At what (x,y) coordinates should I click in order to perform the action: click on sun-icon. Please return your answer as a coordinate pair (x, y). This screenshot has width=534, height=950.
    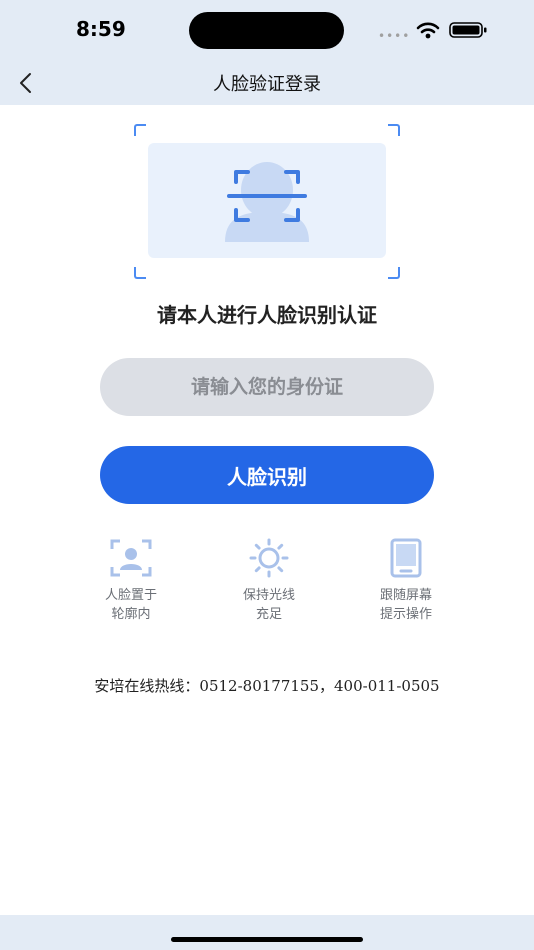
    Looking at the image, I should click on (269, 558).